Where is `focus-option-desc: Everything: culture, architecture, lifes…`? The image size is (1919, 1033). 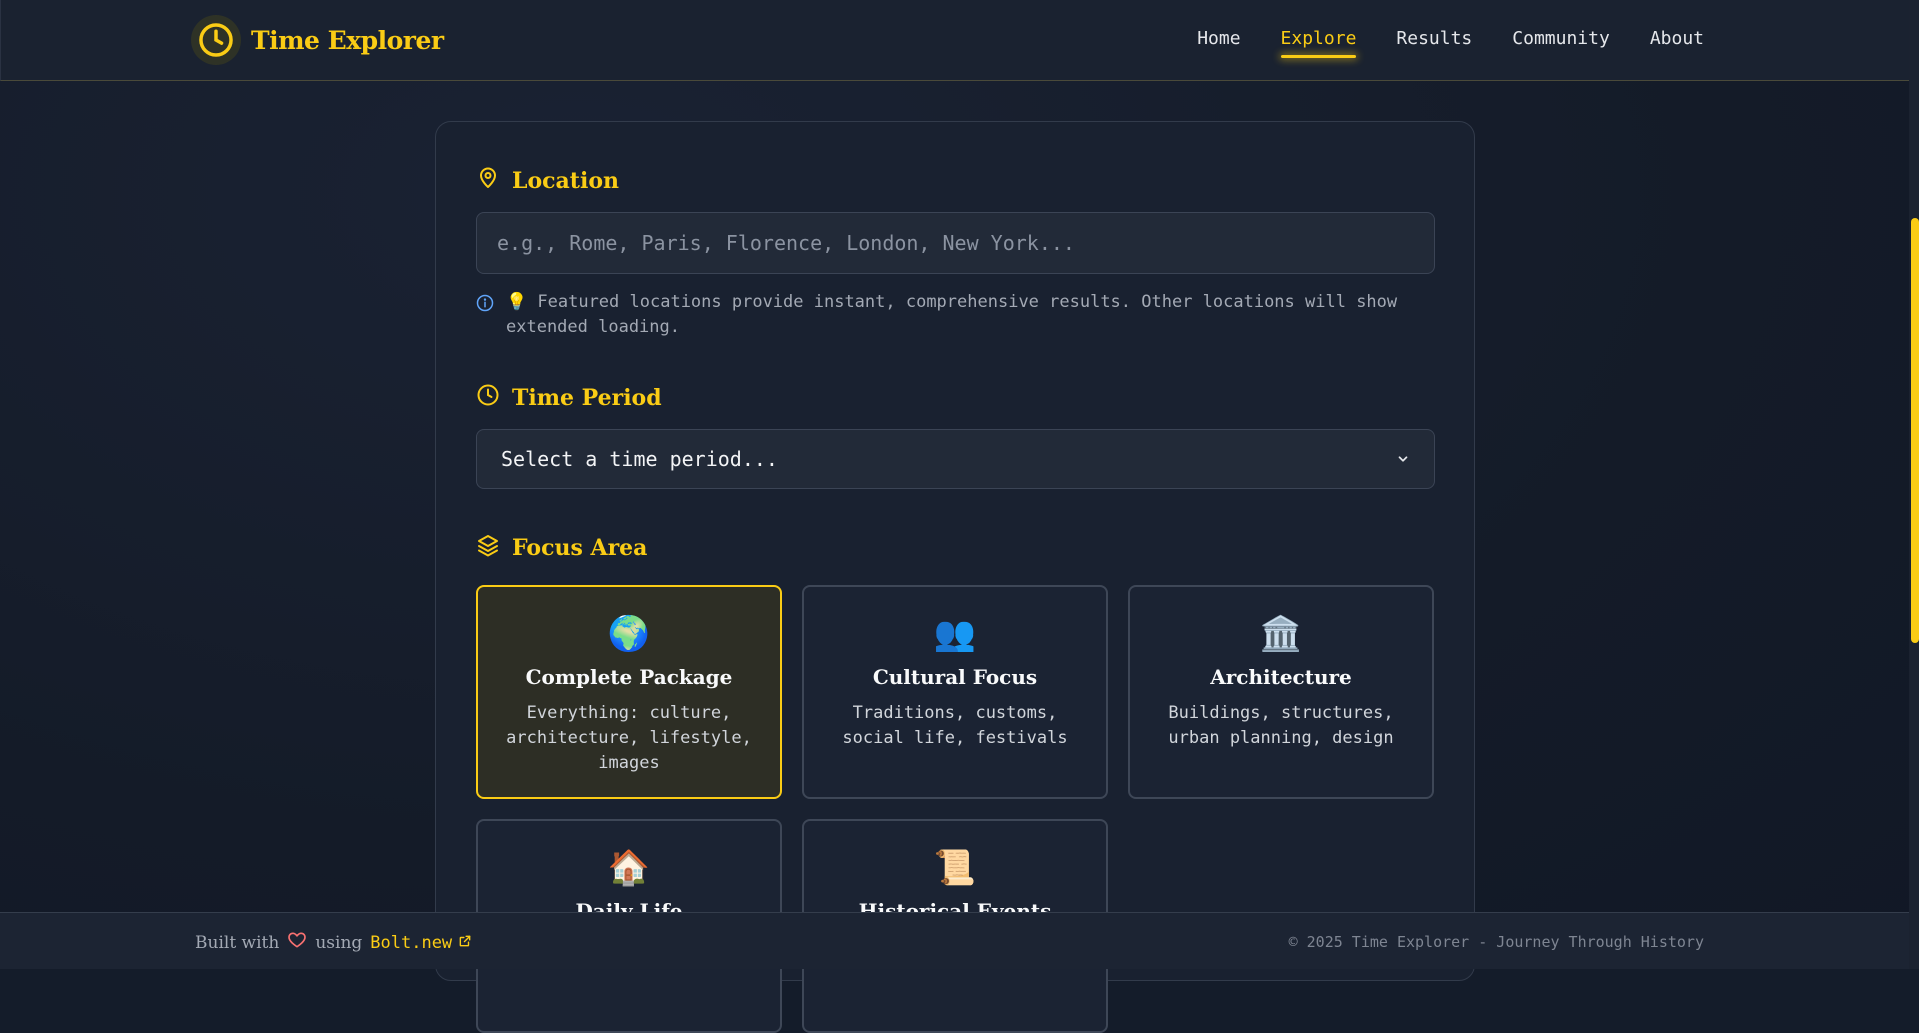
focus-option-desc: Everything: culture, architecture, lifes… is located at coordinates (629, 738).